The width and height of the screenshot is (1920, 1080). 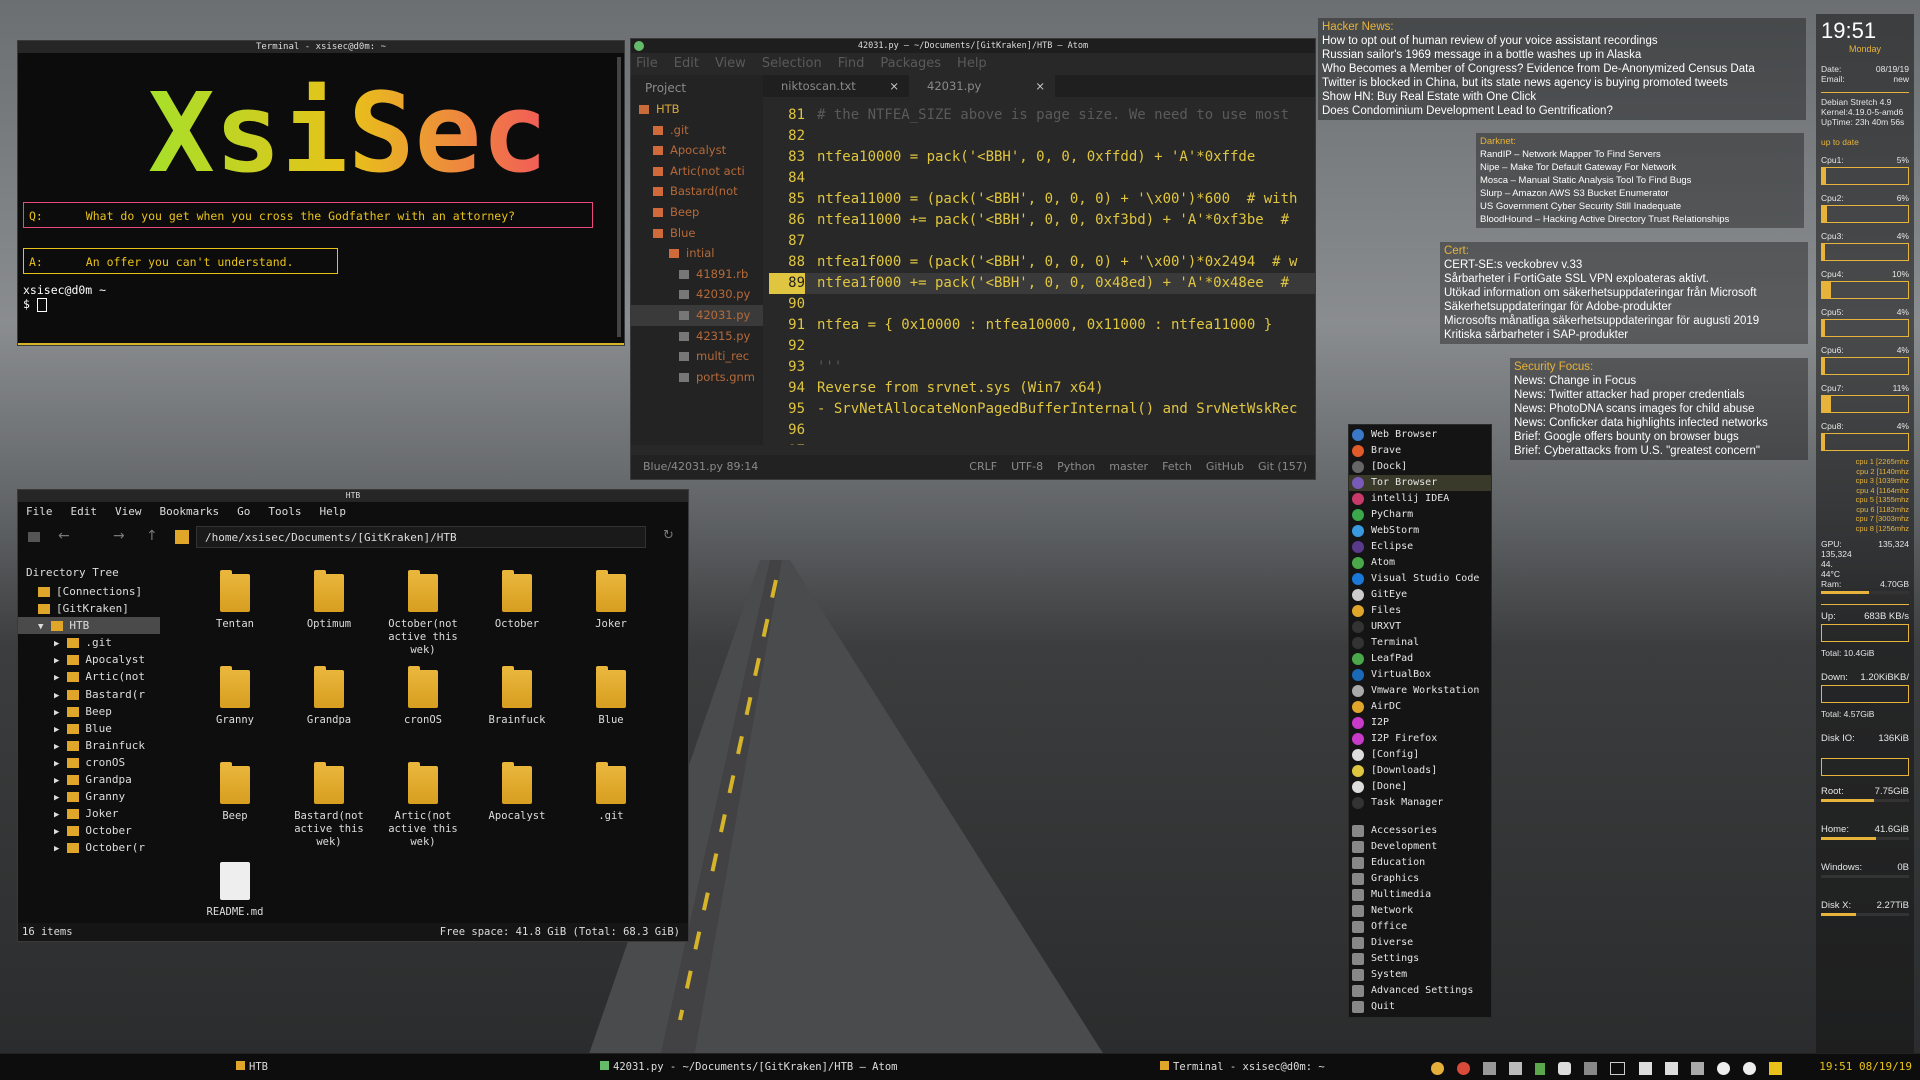 What do you see at coordinates (1420, 895) in the screenshot?
I see `menu-category: Multimedia` at bounding box center [1420, 895].